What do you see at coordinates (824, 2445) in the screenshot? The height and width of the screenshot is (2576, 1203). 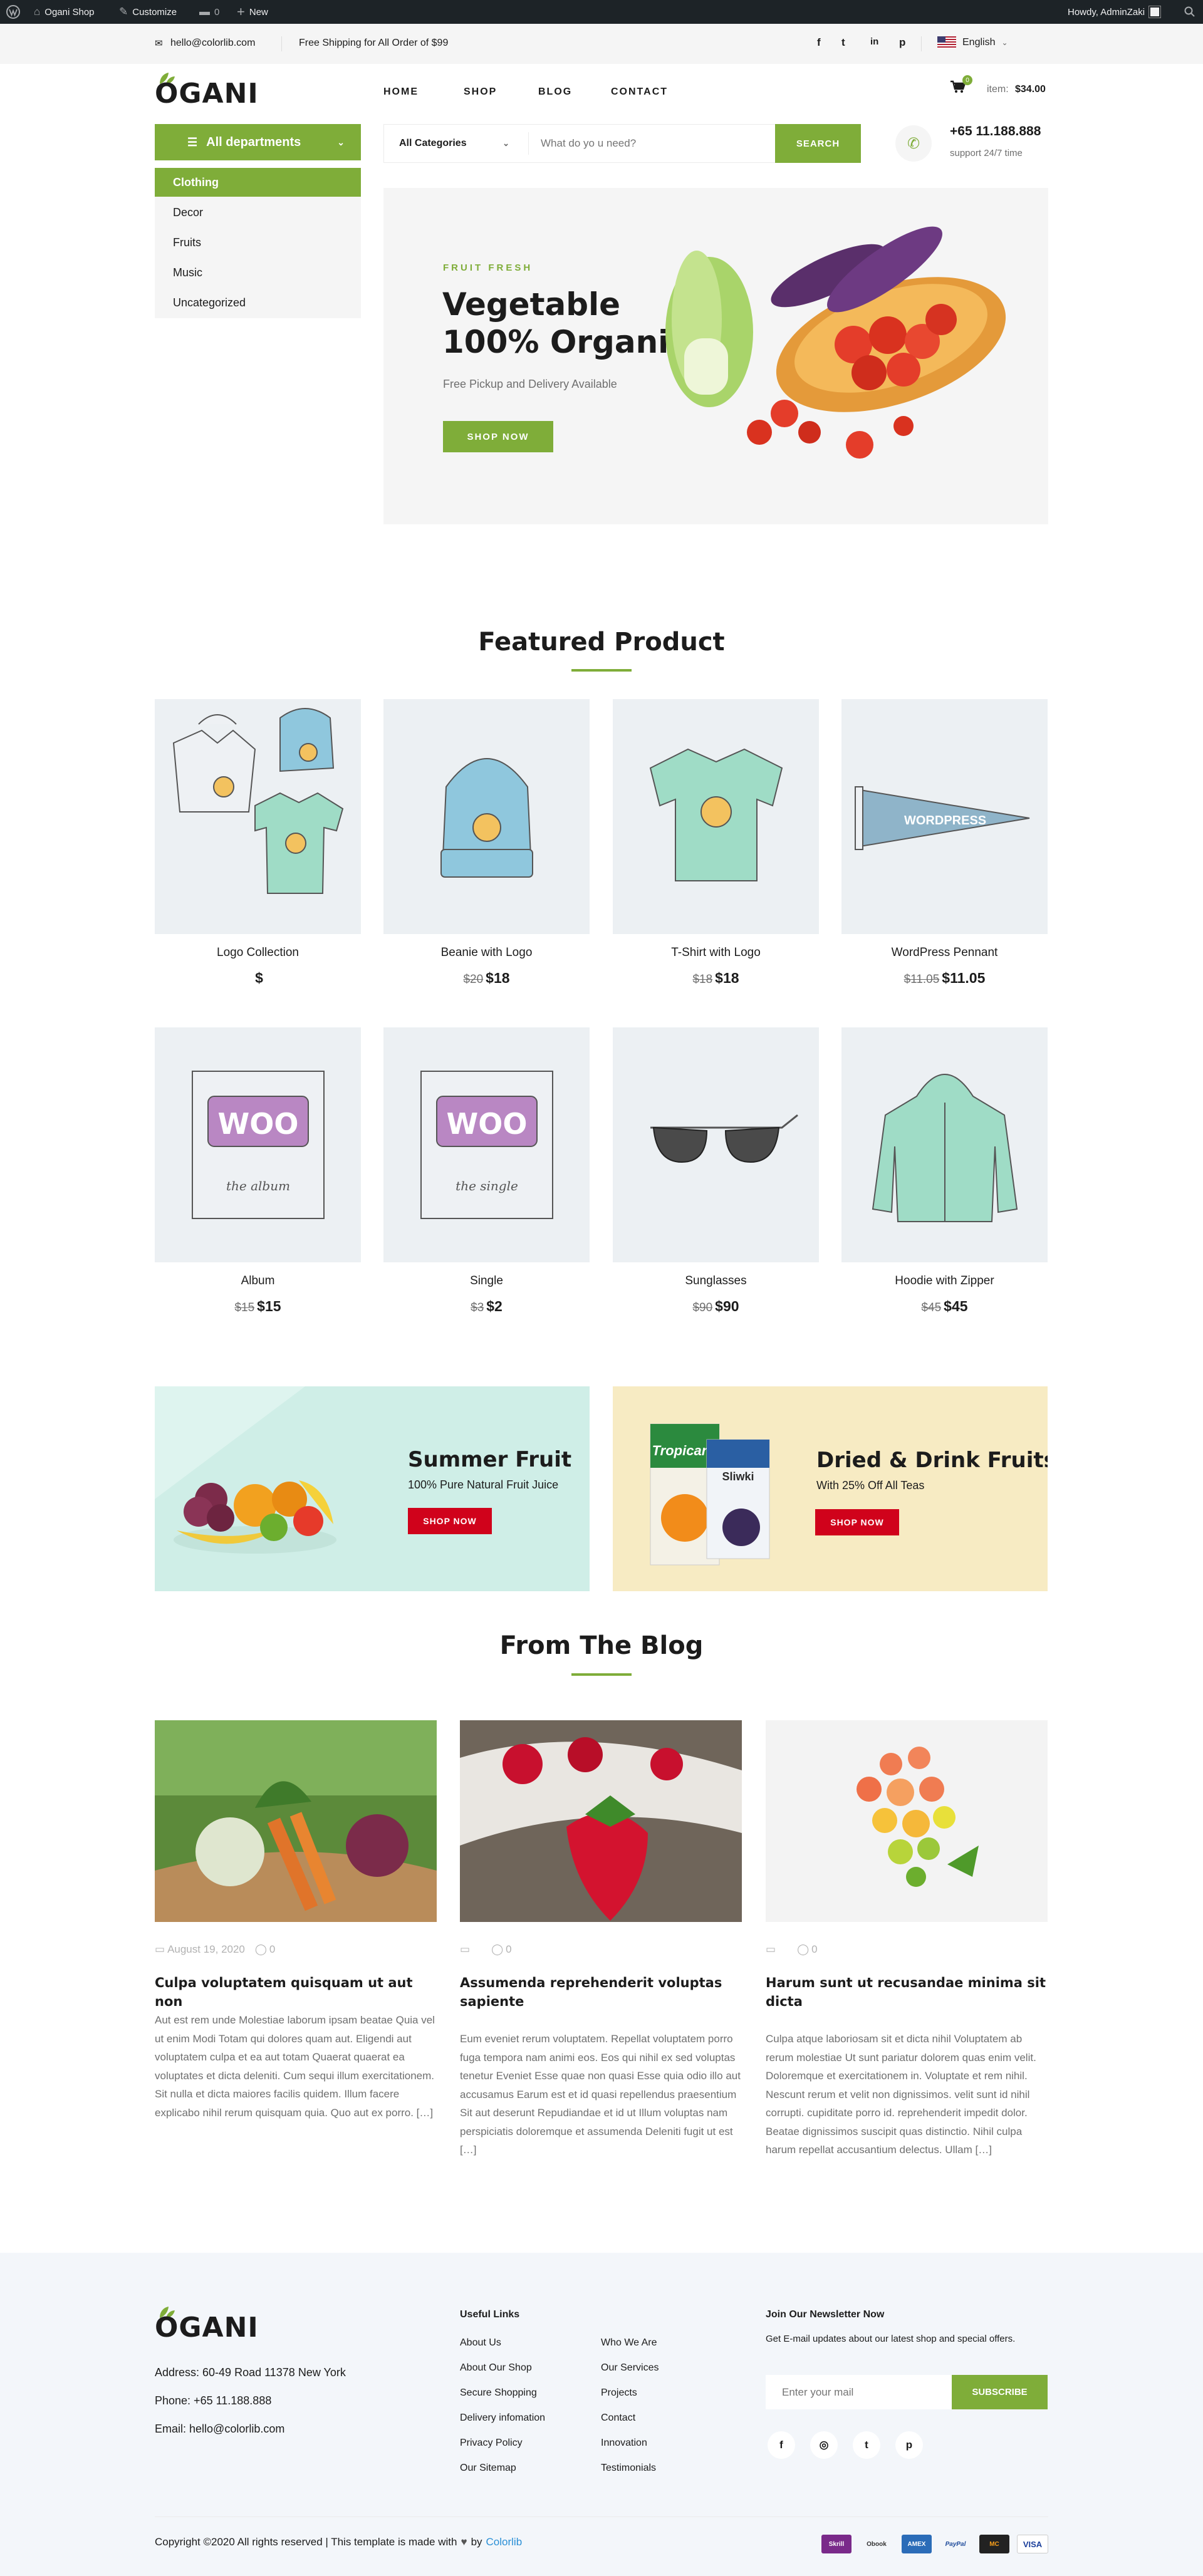 I see `instagram-icon: ◎` at bounding box center [824, 2445].